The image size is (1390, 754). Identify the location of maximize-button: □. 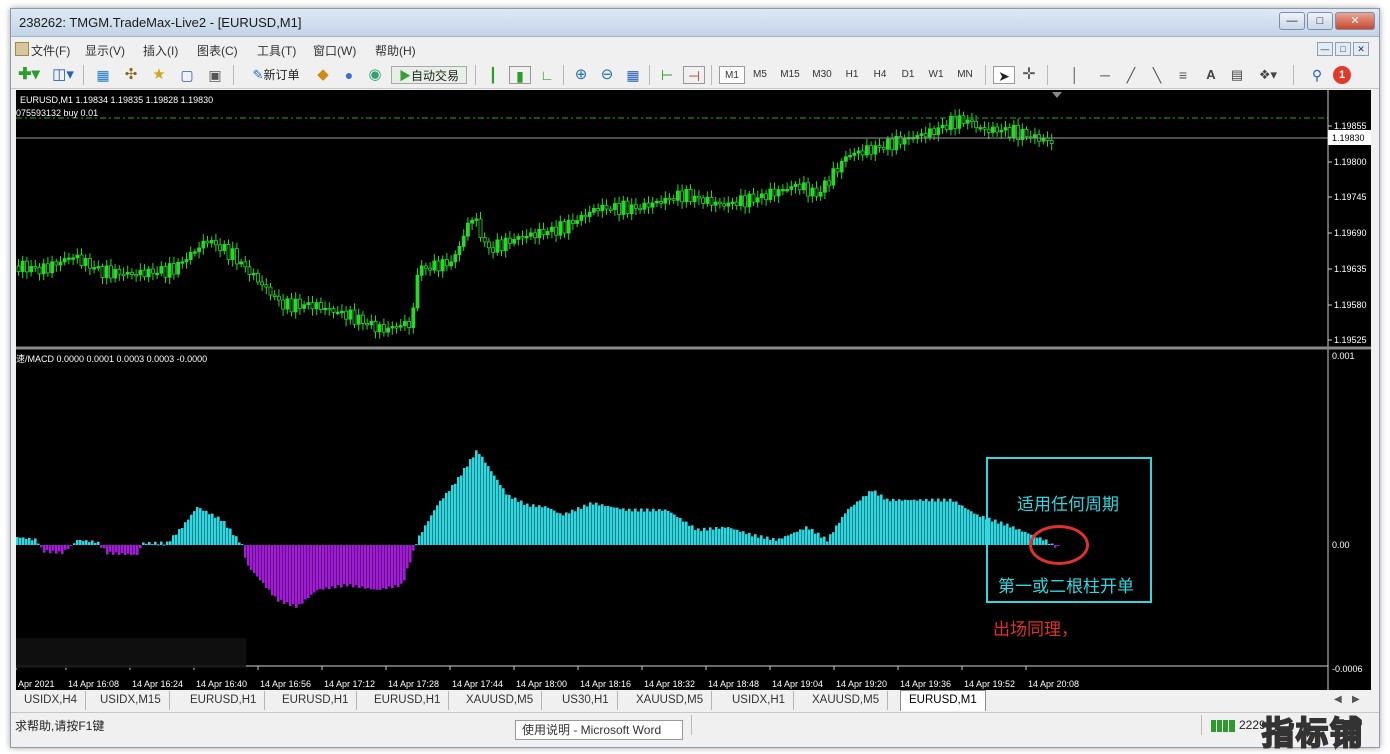
(1320, 21).